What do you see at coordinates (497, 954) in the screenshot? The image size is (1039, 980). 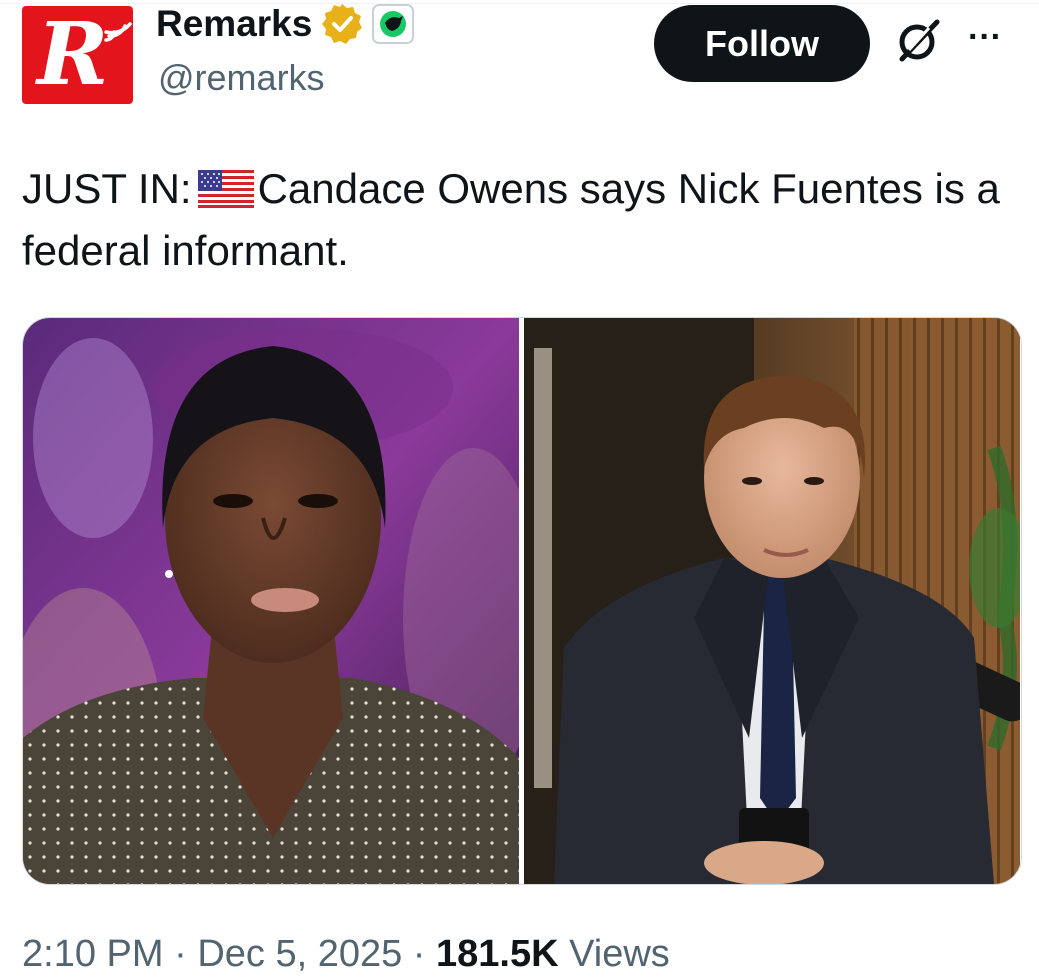 I see `views-count: 181.5K` at bounding box center [497, 954].